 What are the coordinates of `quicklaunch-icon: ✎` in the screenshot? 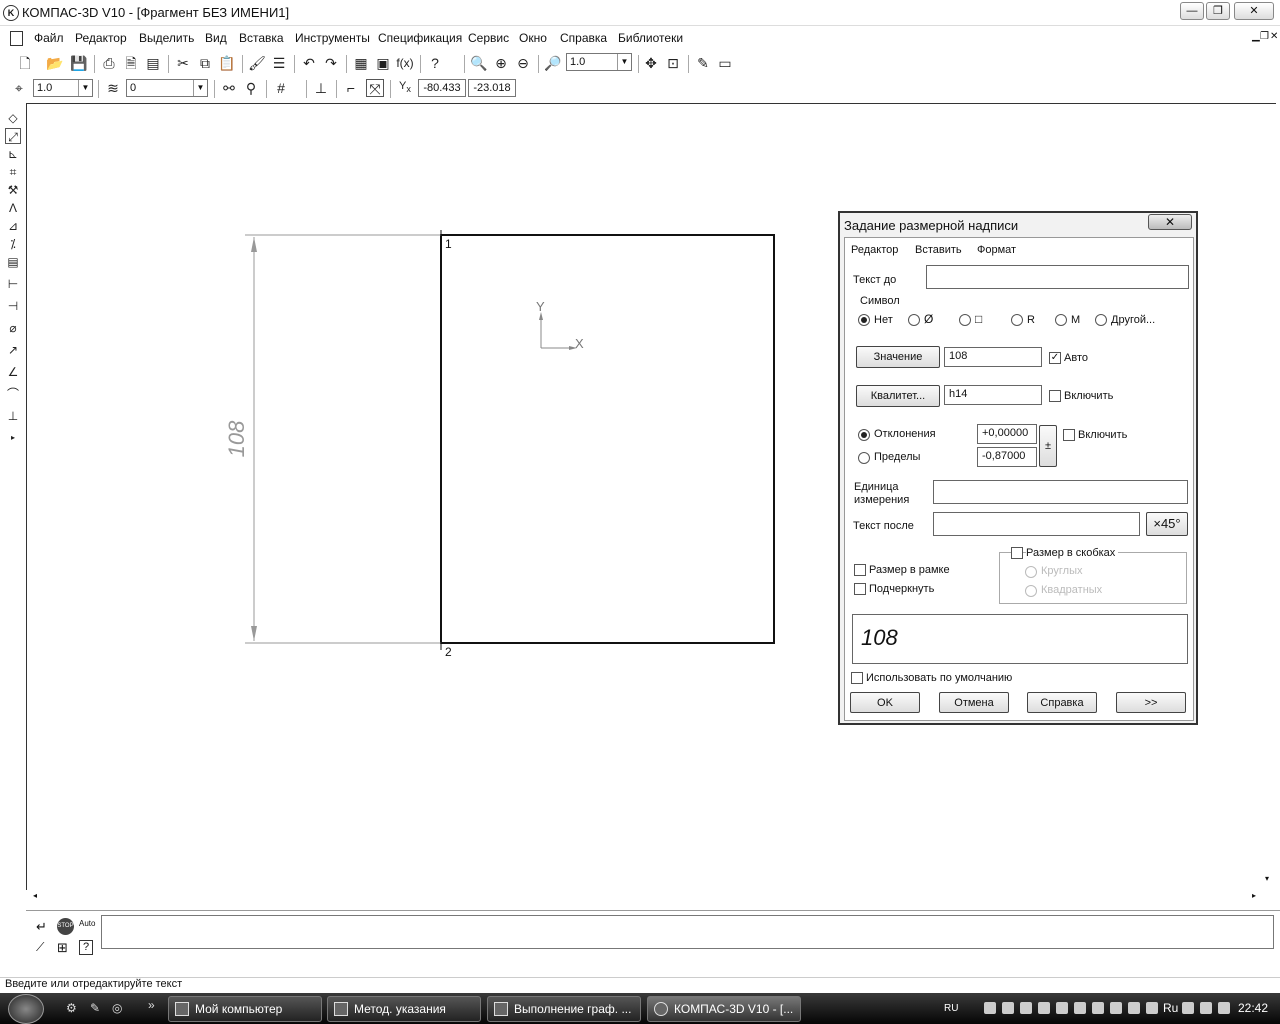 It's located at (95, 1008).